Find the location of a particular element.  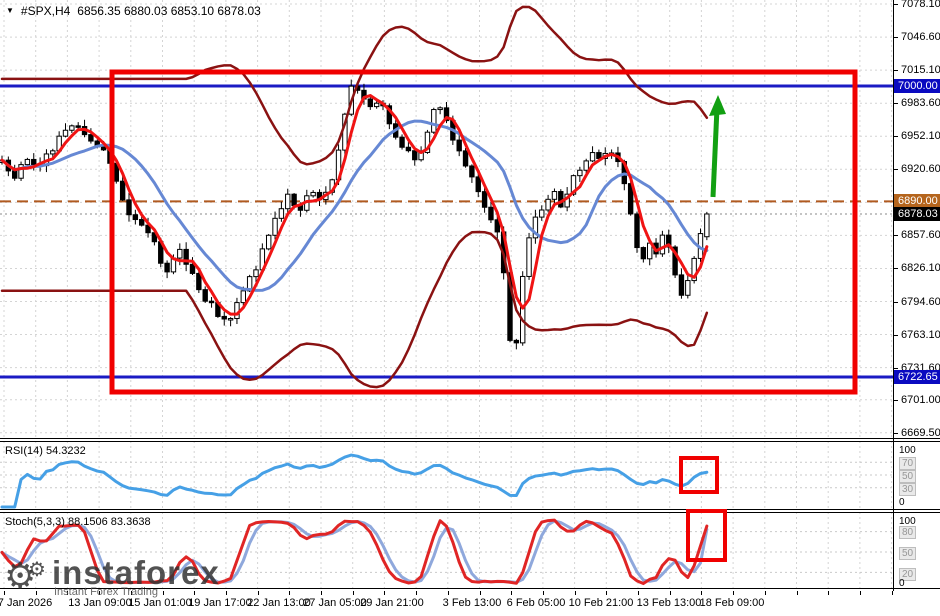

price-tick-label: 6701.00 is located at coordinates (920, 399).